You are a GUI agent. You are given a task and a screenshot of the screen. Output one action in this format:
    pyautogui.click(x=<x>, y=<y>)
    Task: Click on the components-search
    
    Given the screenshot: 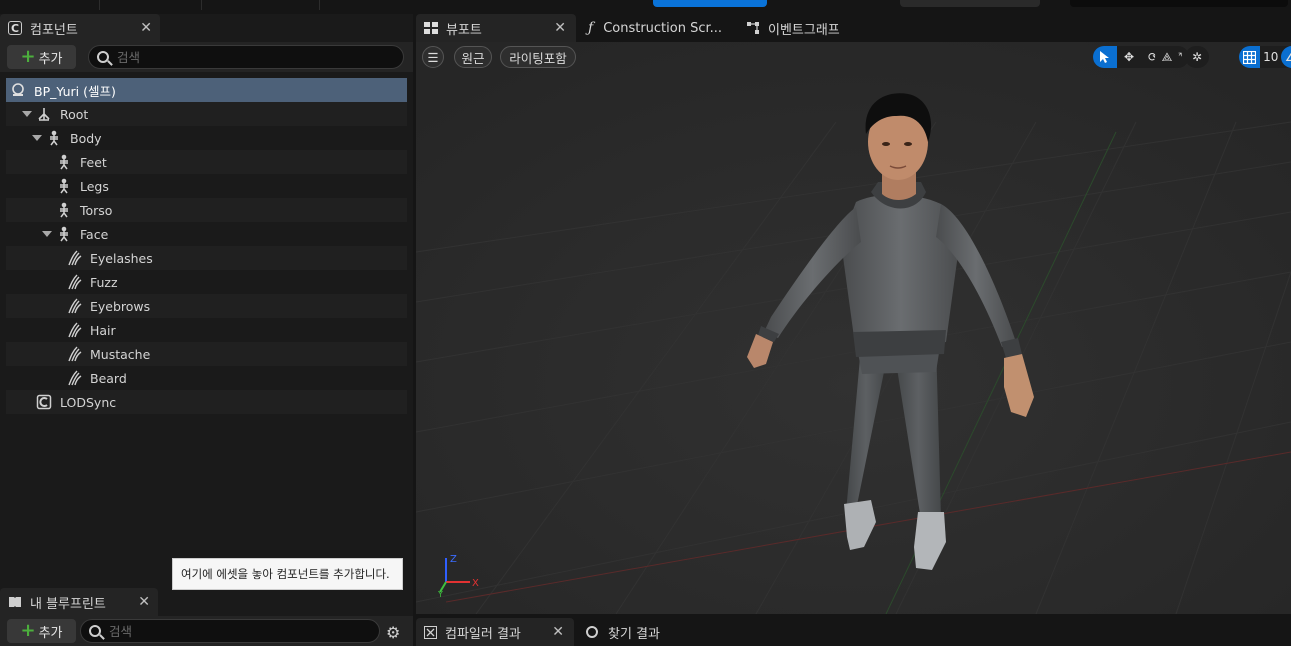 What is the action you would take?
    pyautogui.click(x=246, y=57)
    